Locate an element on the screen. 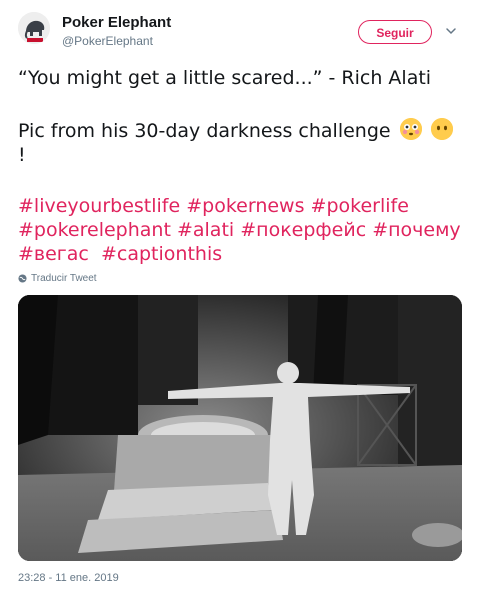 Image resolution: width=480 pixels, height=594 pixels. avatar is located at coordinates (34, 28).